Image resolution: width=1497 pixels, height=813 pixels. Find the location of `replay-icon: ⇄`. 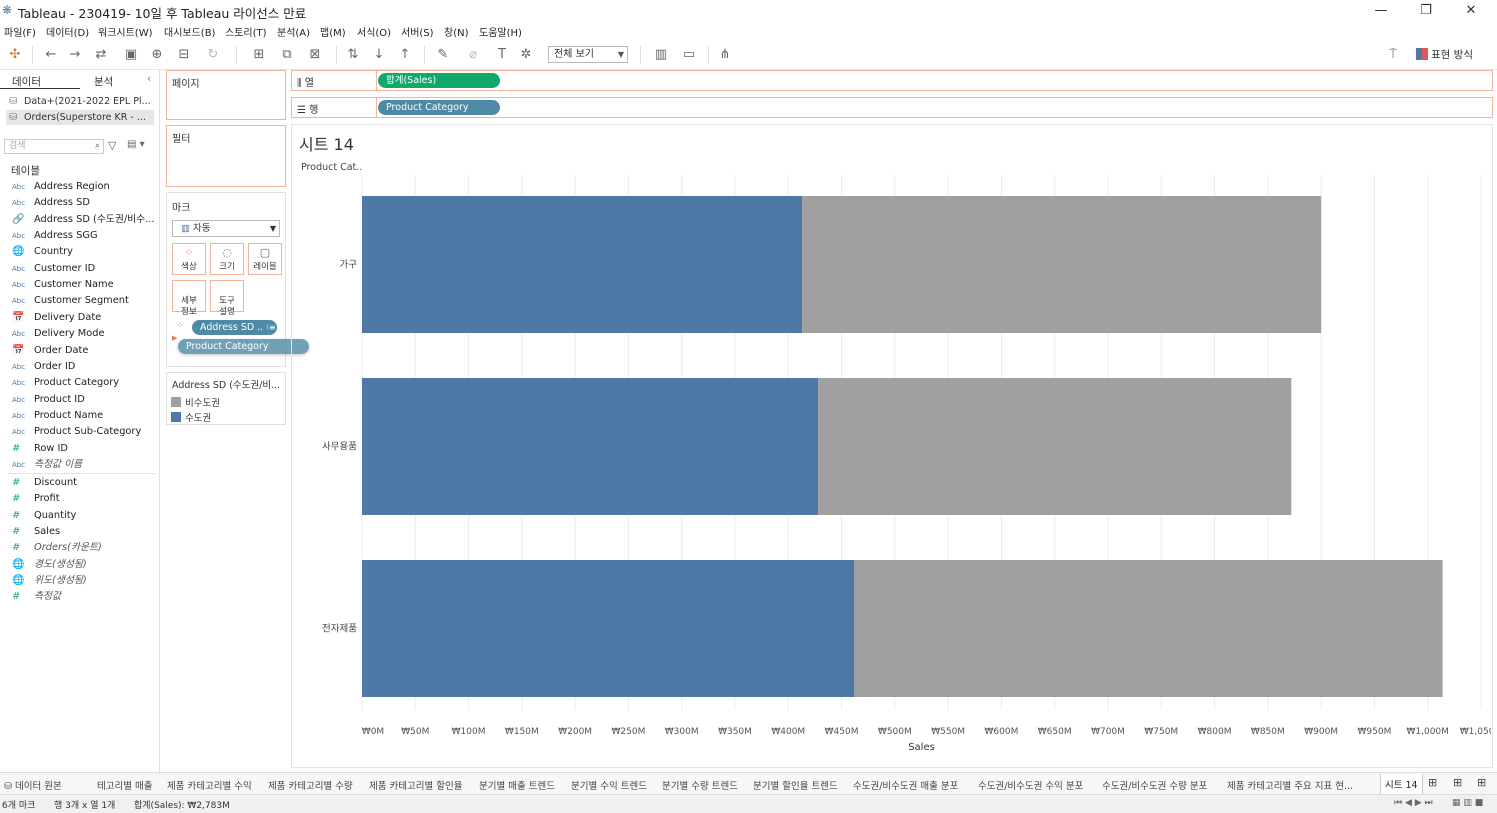

replay-icon: ⇄ is located at coordinates (101, 55).